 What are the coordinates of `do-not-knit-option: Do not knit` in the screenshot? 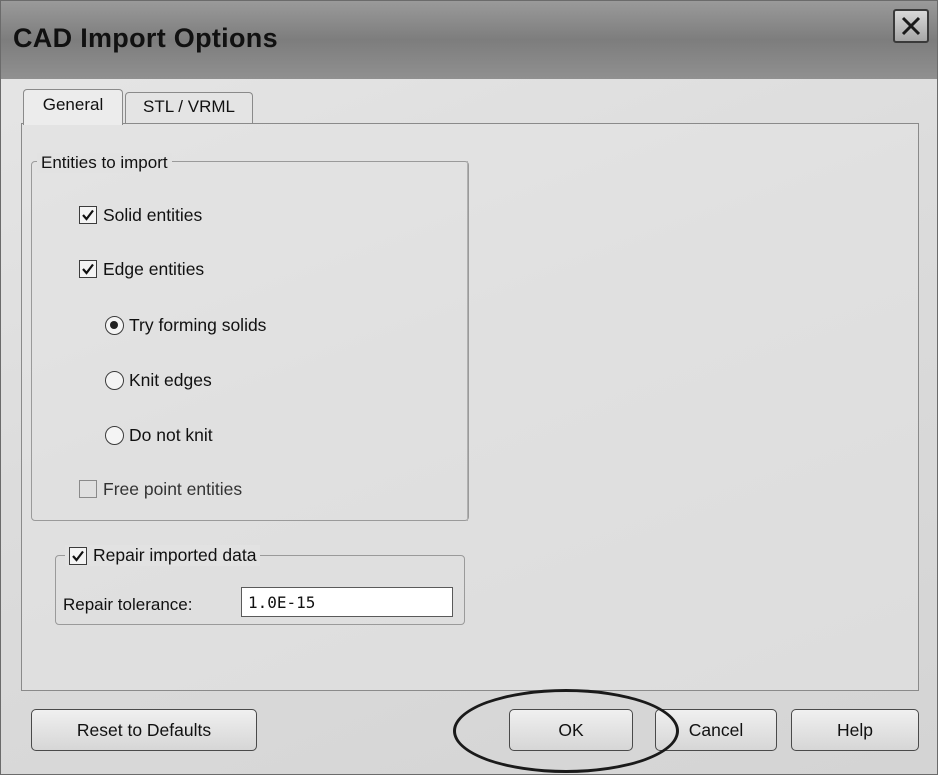 It's located at (159, 435).